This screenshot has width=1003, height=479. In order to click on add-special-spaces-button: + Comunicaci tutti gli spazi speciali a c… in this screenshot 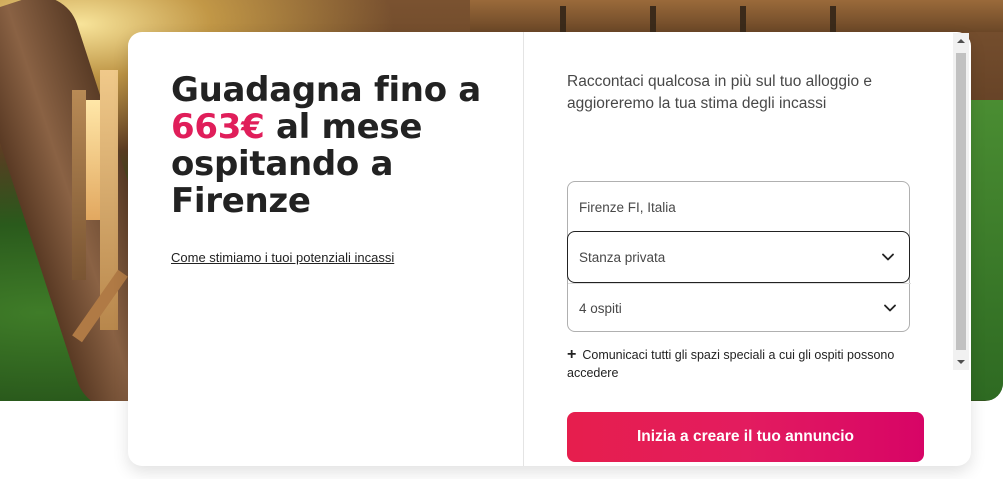, I will do `click(732, 364)`.